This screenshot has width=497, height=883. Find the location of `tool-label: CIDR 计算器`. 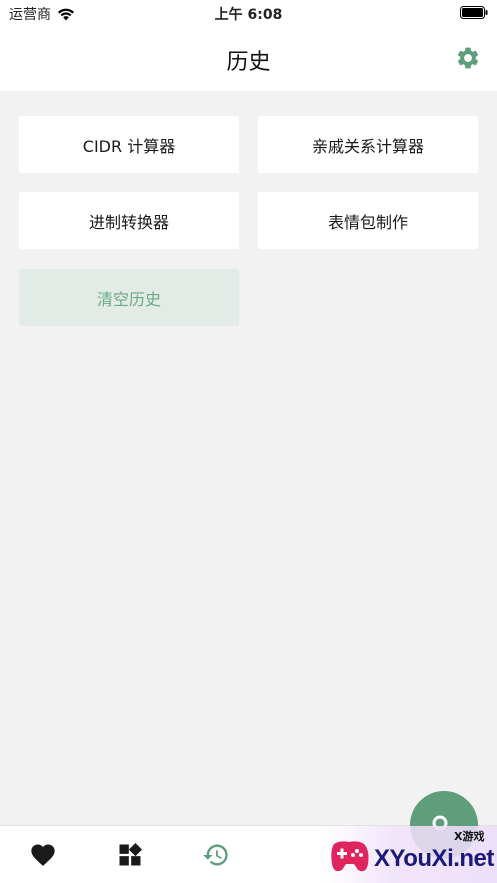

tool-label: CIDR 计算器 is located at coordinates (129, 146).